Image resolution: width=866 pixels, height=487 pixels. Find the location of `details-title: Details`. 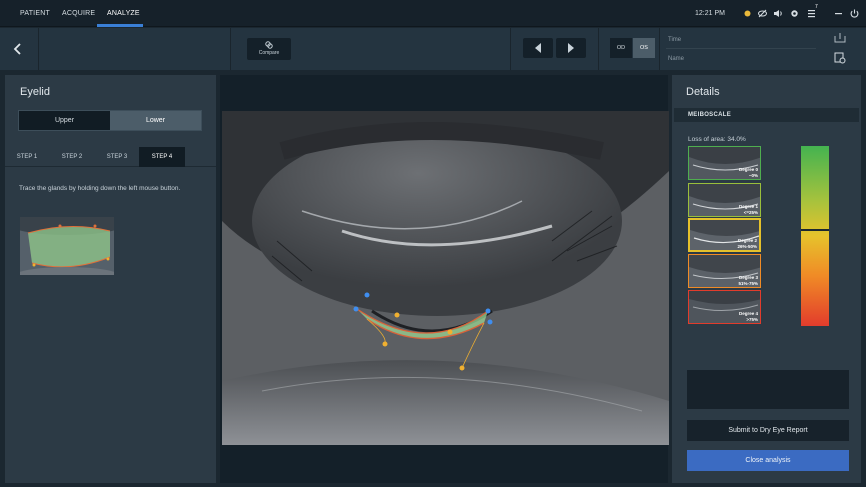

details-title: Details is located at coordinates (703, 92).